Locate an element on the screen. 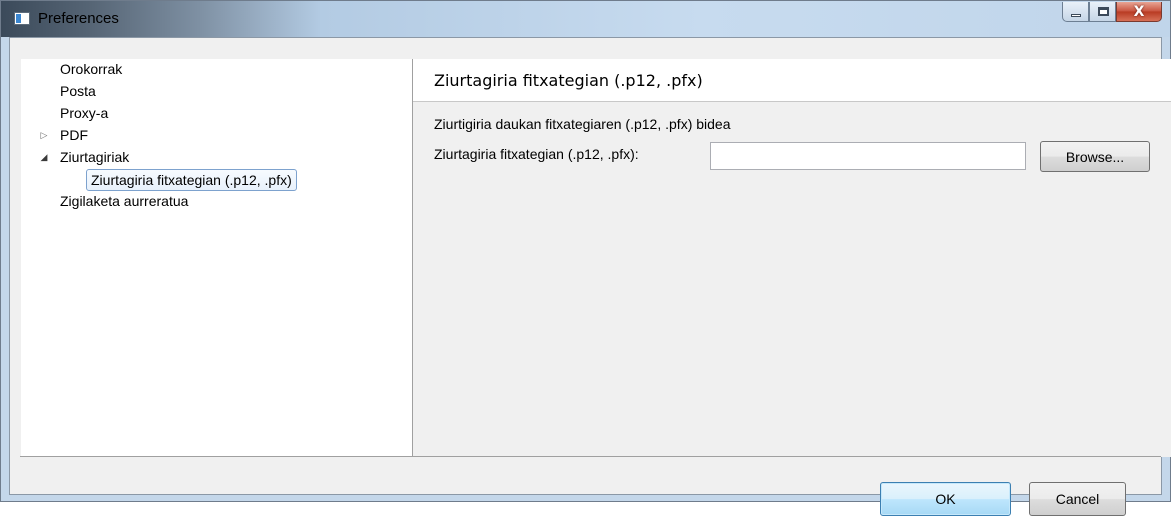  title-bar: Preferences X is located at coordinates (585, 19).